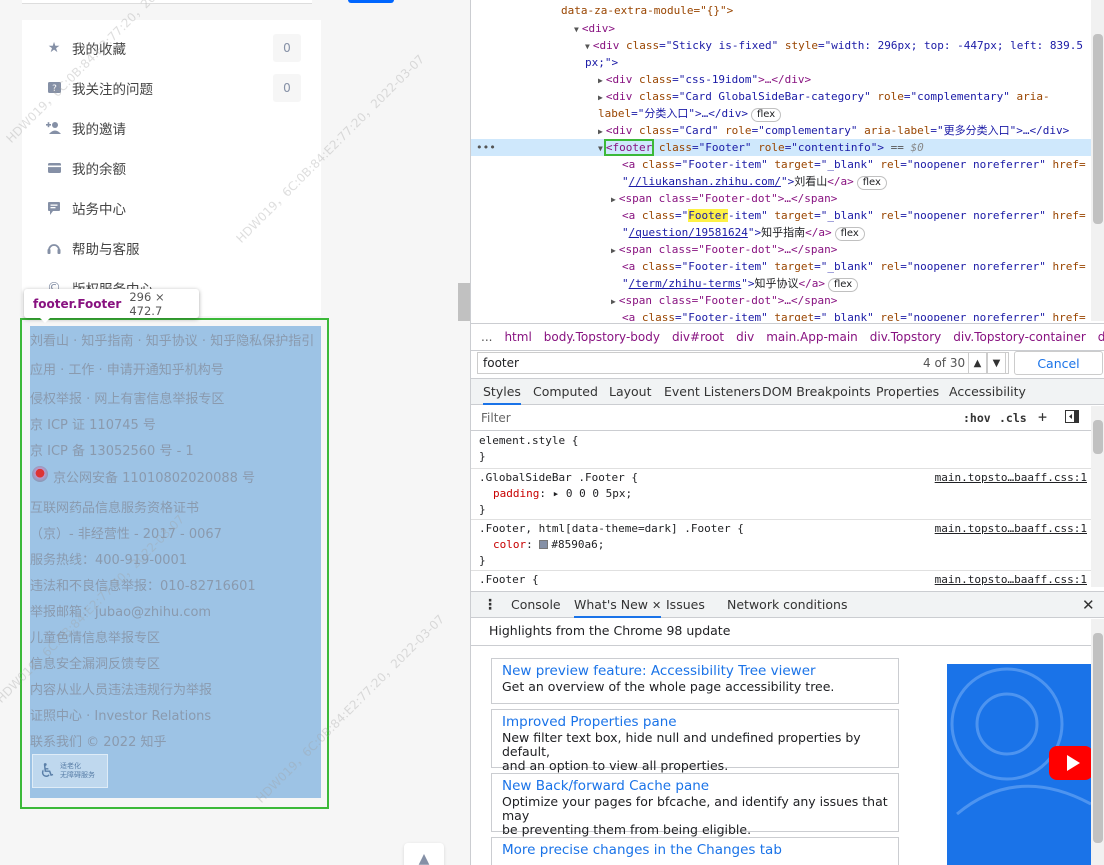 This screenshot has height=865, width=1104. Describe the element at coordinates (171, 168) in the screenshot. I see `menu-item-balance: 我的余额` at that location.